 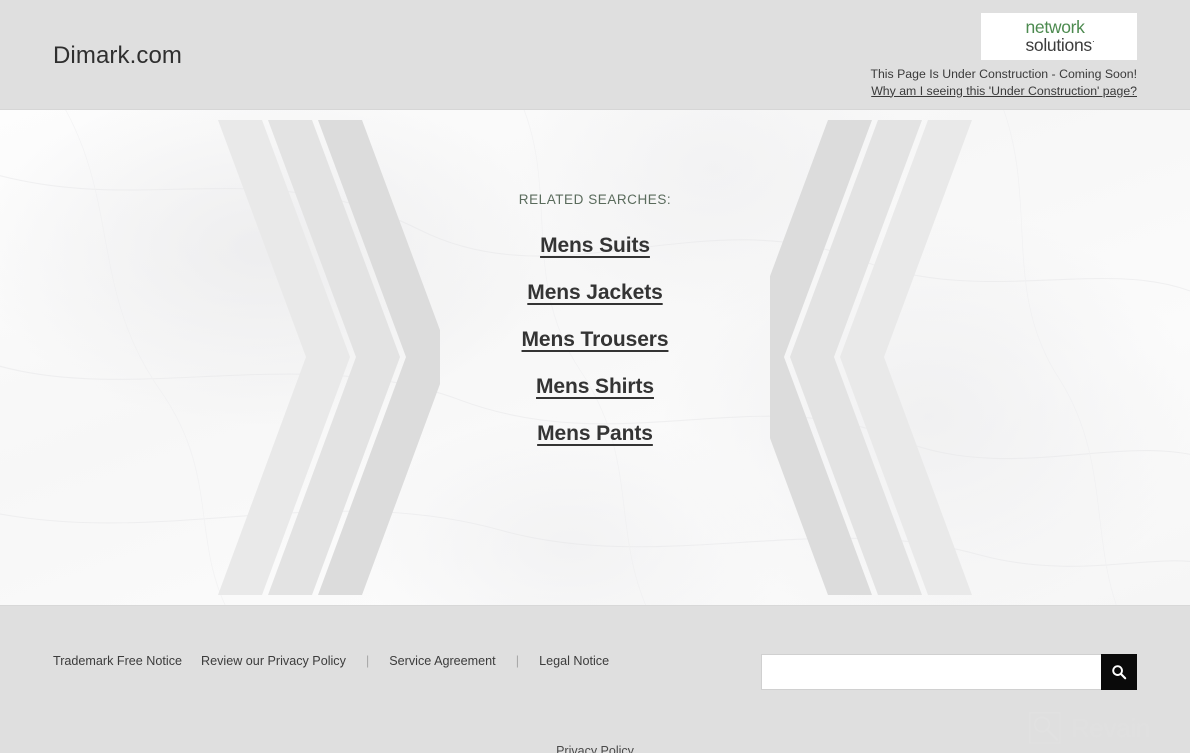 What do you see at coordinates (595, 340) in the screenshot?
I see `related-search-link-3: Mens Trousers` at bounding box center [595, 340].